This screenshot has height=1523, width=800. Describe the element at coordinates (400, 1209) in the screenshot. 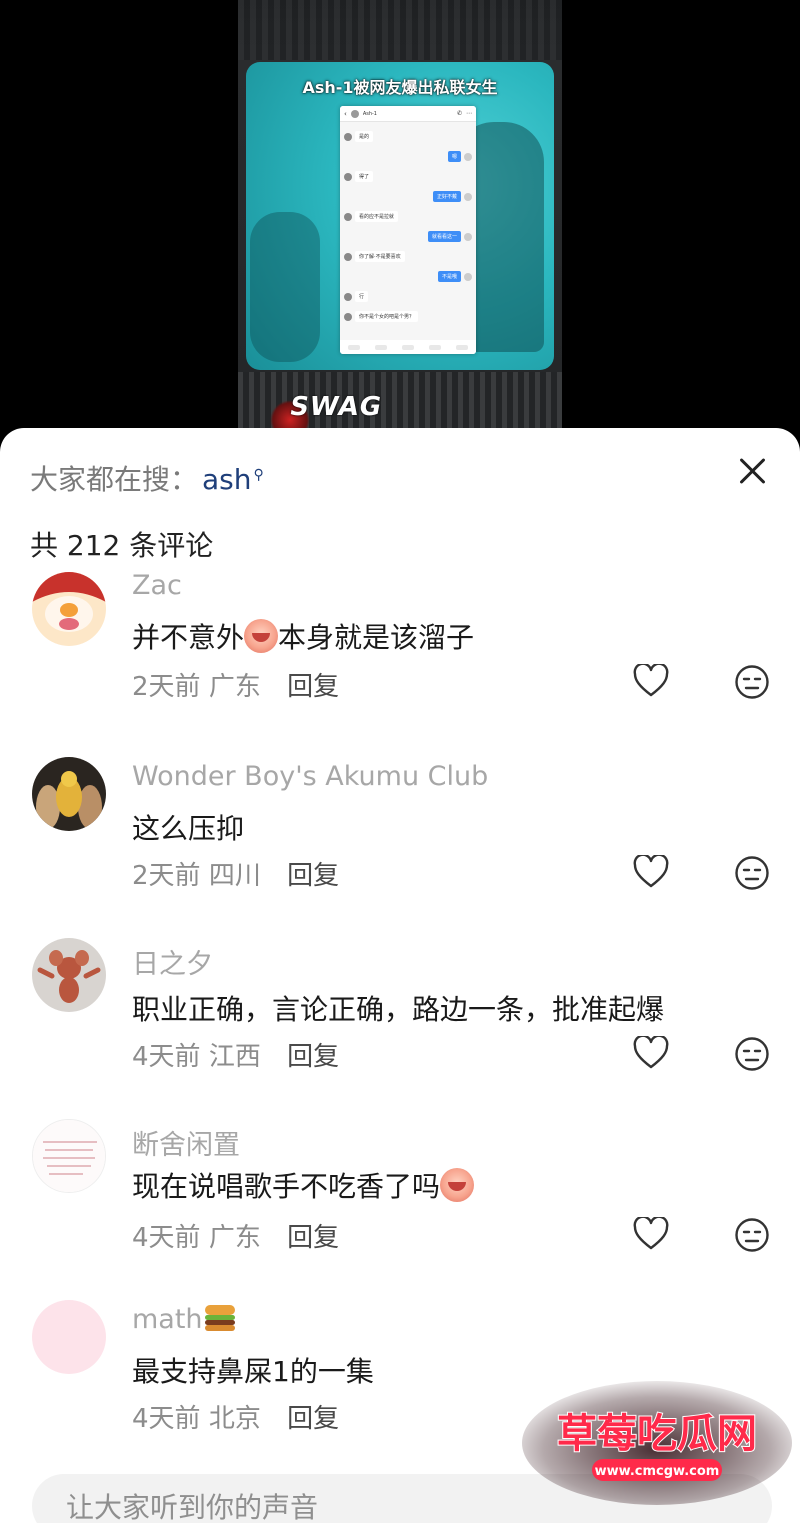

I see `comment-item: 断舍闲置 现在说唱歌手不吃香了吗 4天前 广东 回复` at that location.